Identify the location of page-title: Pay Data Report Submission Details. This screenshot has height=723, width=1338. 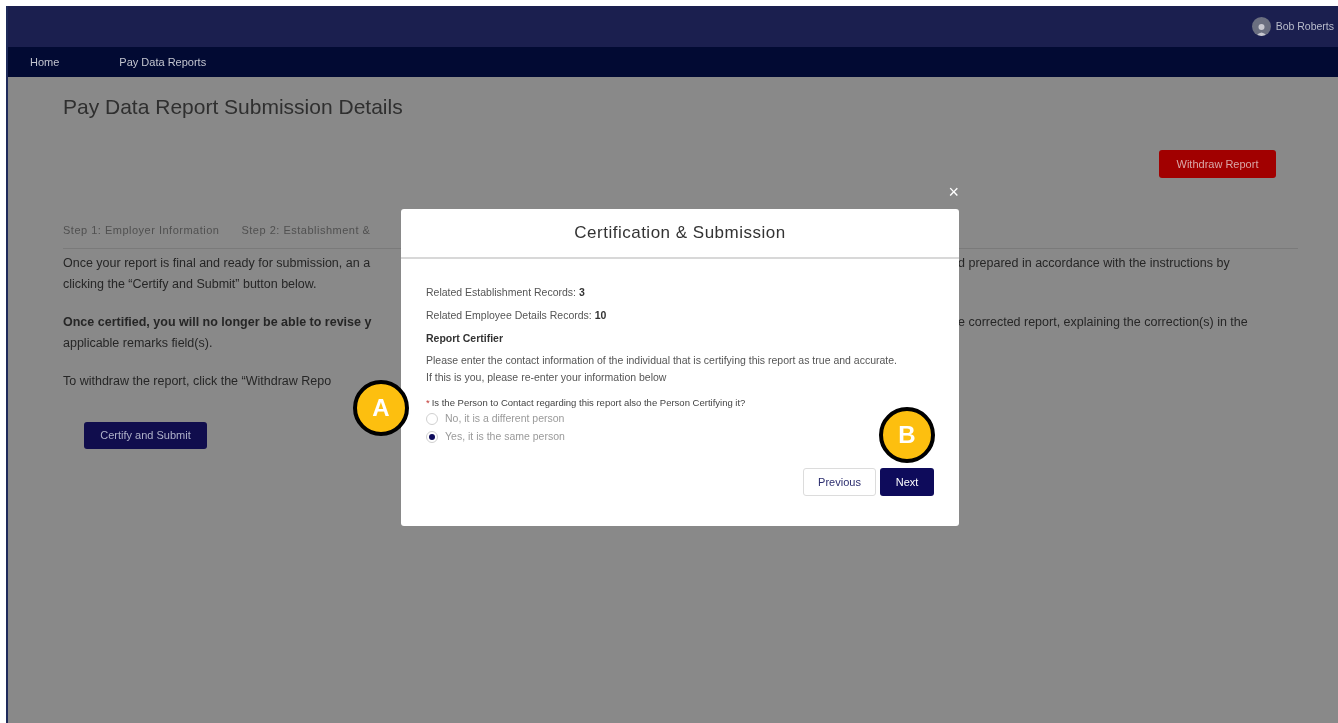
(233, 107).